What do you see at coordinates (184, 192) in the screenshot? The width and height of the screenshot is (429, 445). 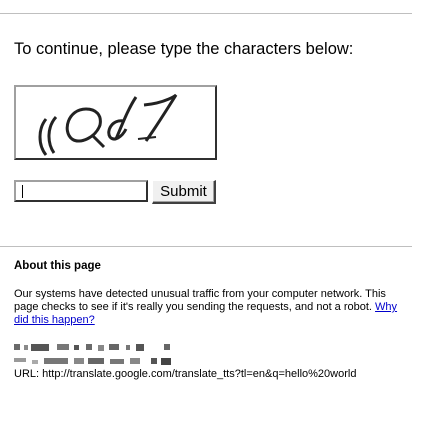 I see `submit-button: Submit` at bounding box center [184, 192].